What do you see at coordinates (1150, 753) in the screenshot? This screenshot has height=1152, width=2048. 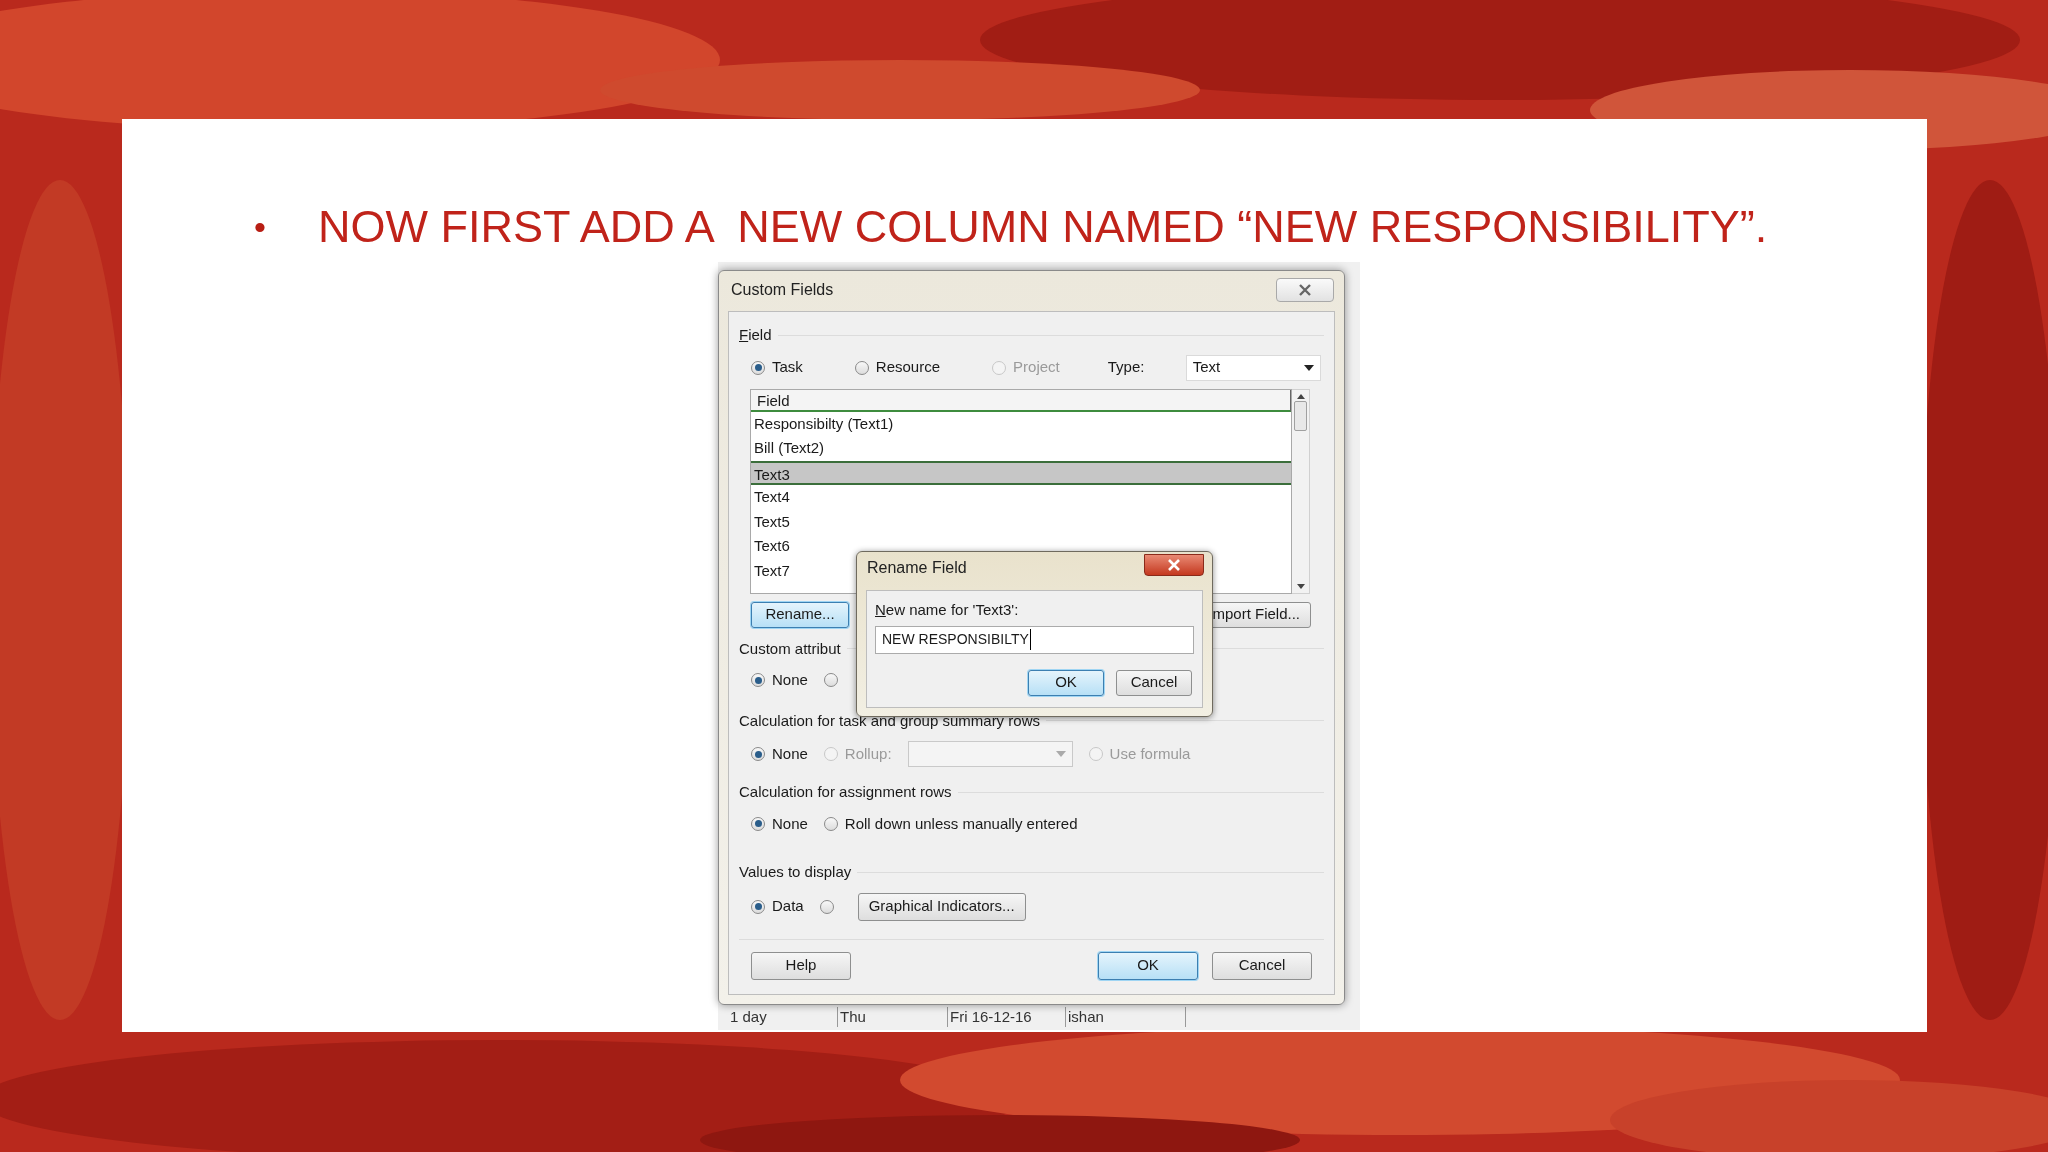 I see `radio-label: Use formula` at bounding box center [1150, 753].